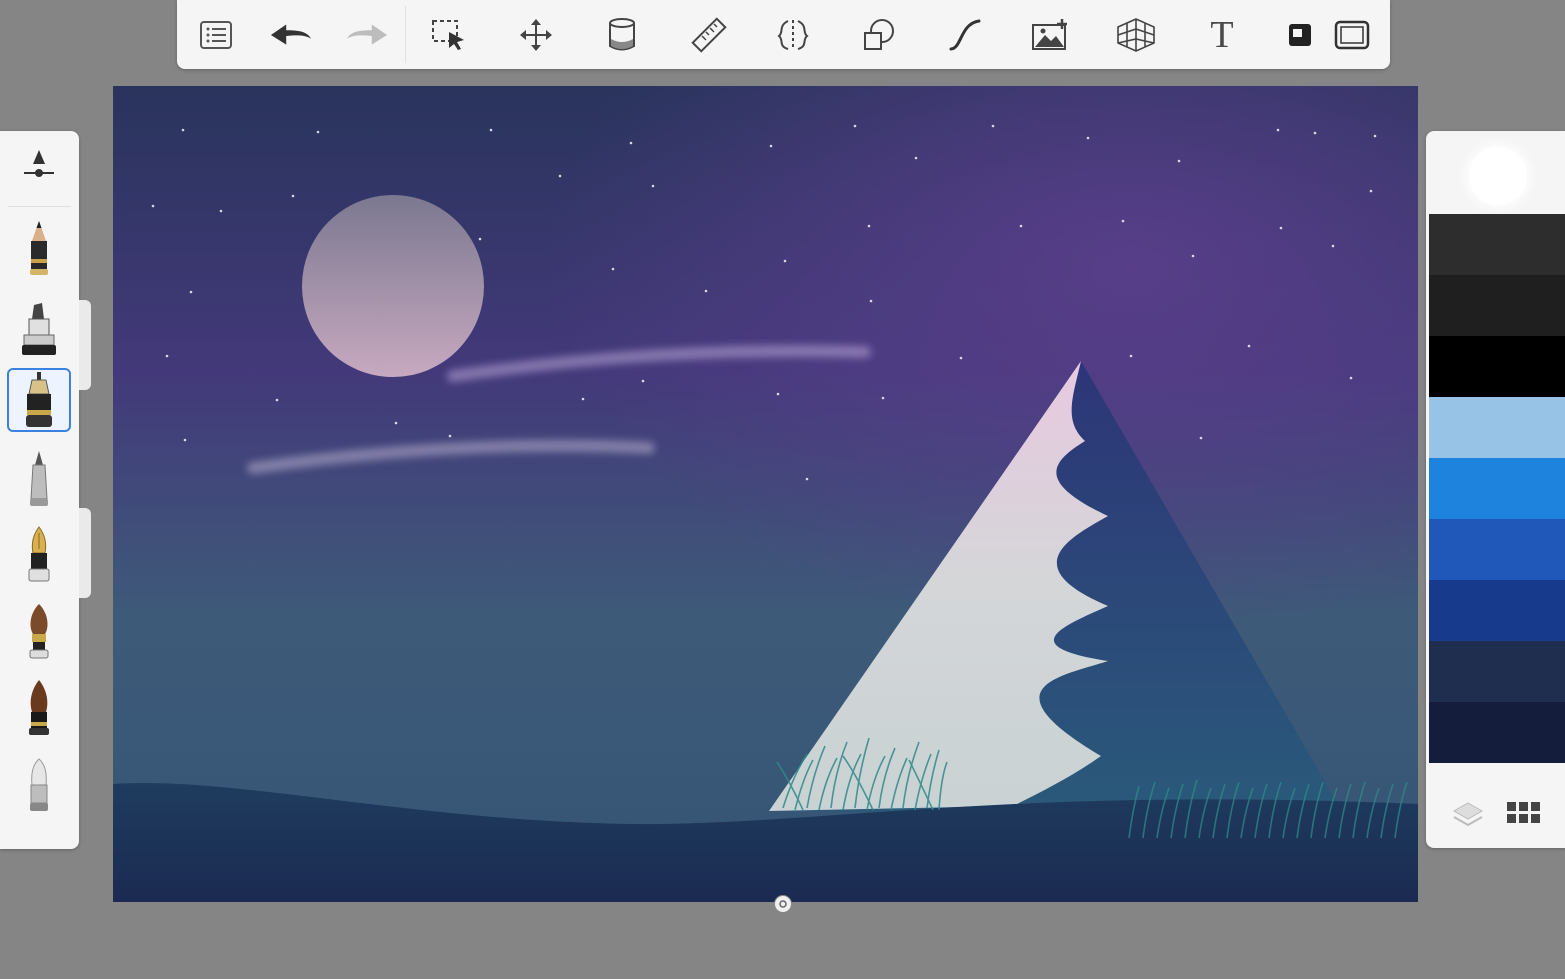  What do you see at coordinates (1352, 35) in the screenshot?
I see `fullscreen-icon` at bounding box center [1352, 35].